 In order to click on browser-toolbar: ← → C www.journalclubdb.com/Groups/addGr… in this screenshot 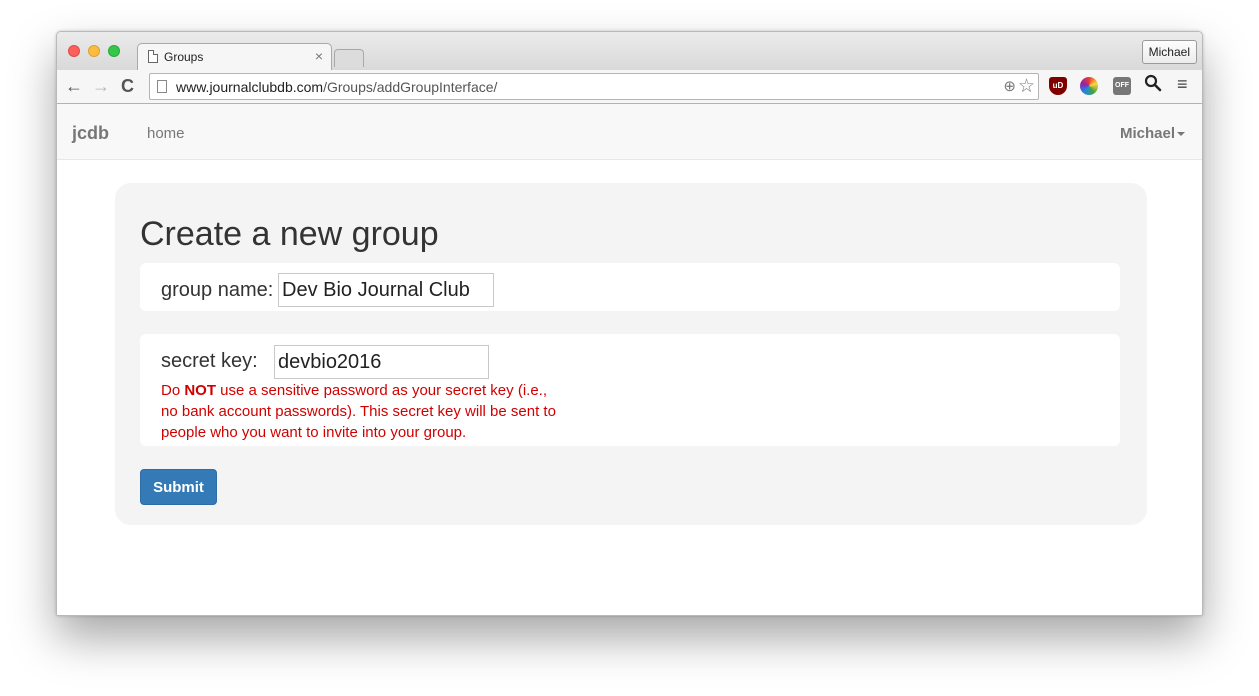, I will do `click(629, 87)`.